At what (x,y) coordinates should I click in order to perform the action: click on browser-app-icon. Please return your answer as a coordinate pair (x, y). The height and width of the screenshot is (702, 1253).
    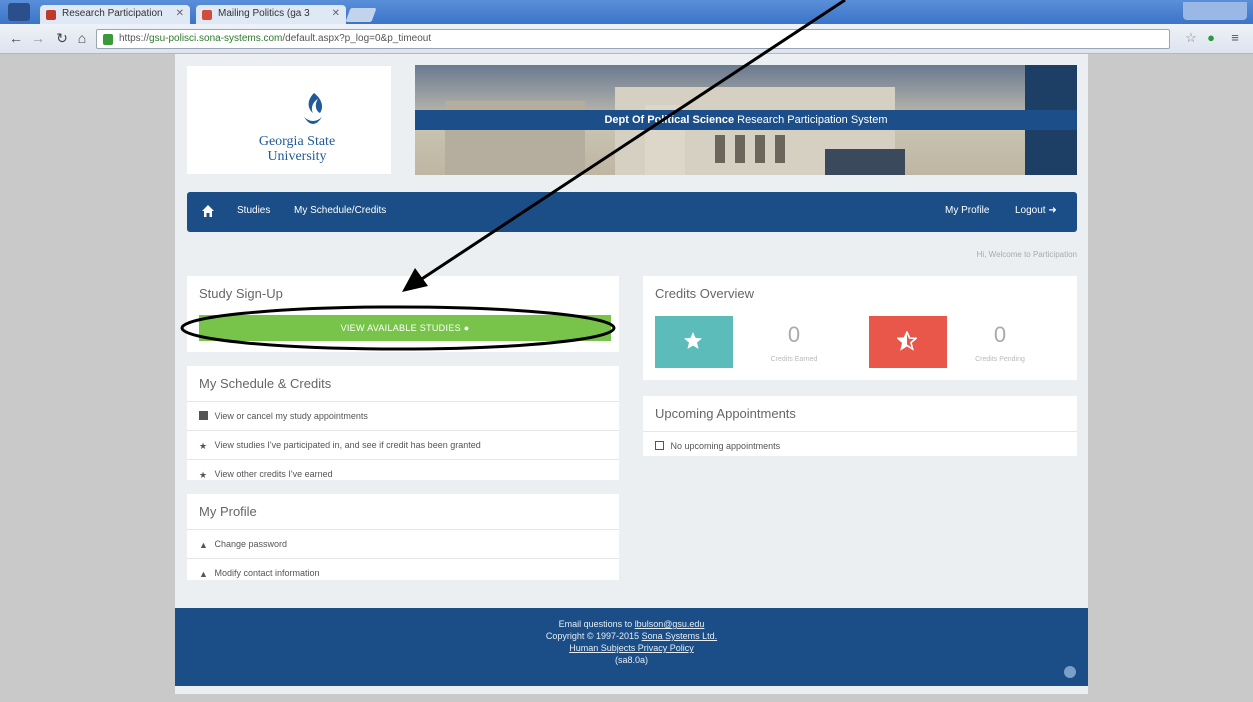
    Looking at the image, I should click on (19, 12).